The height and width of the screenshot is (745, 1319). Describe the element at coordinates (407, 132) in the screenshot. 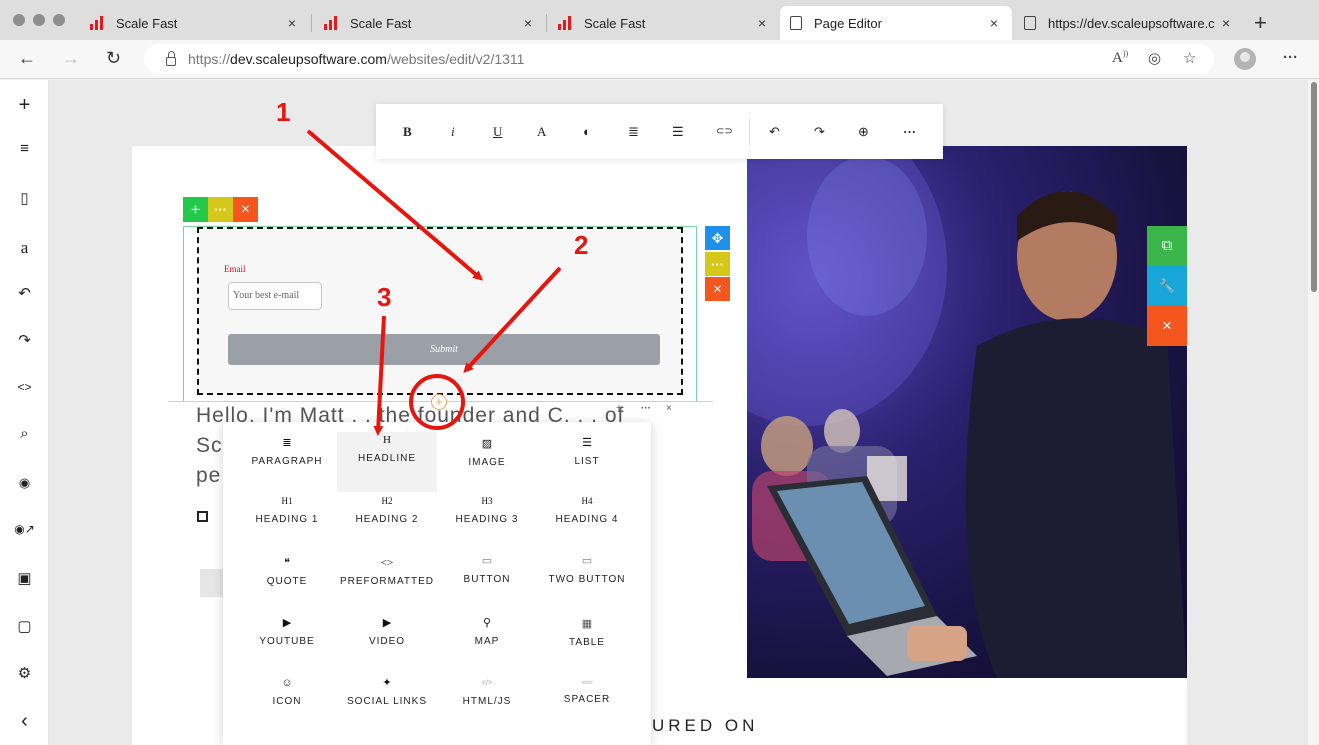

I see `bold-button: B` at that location.